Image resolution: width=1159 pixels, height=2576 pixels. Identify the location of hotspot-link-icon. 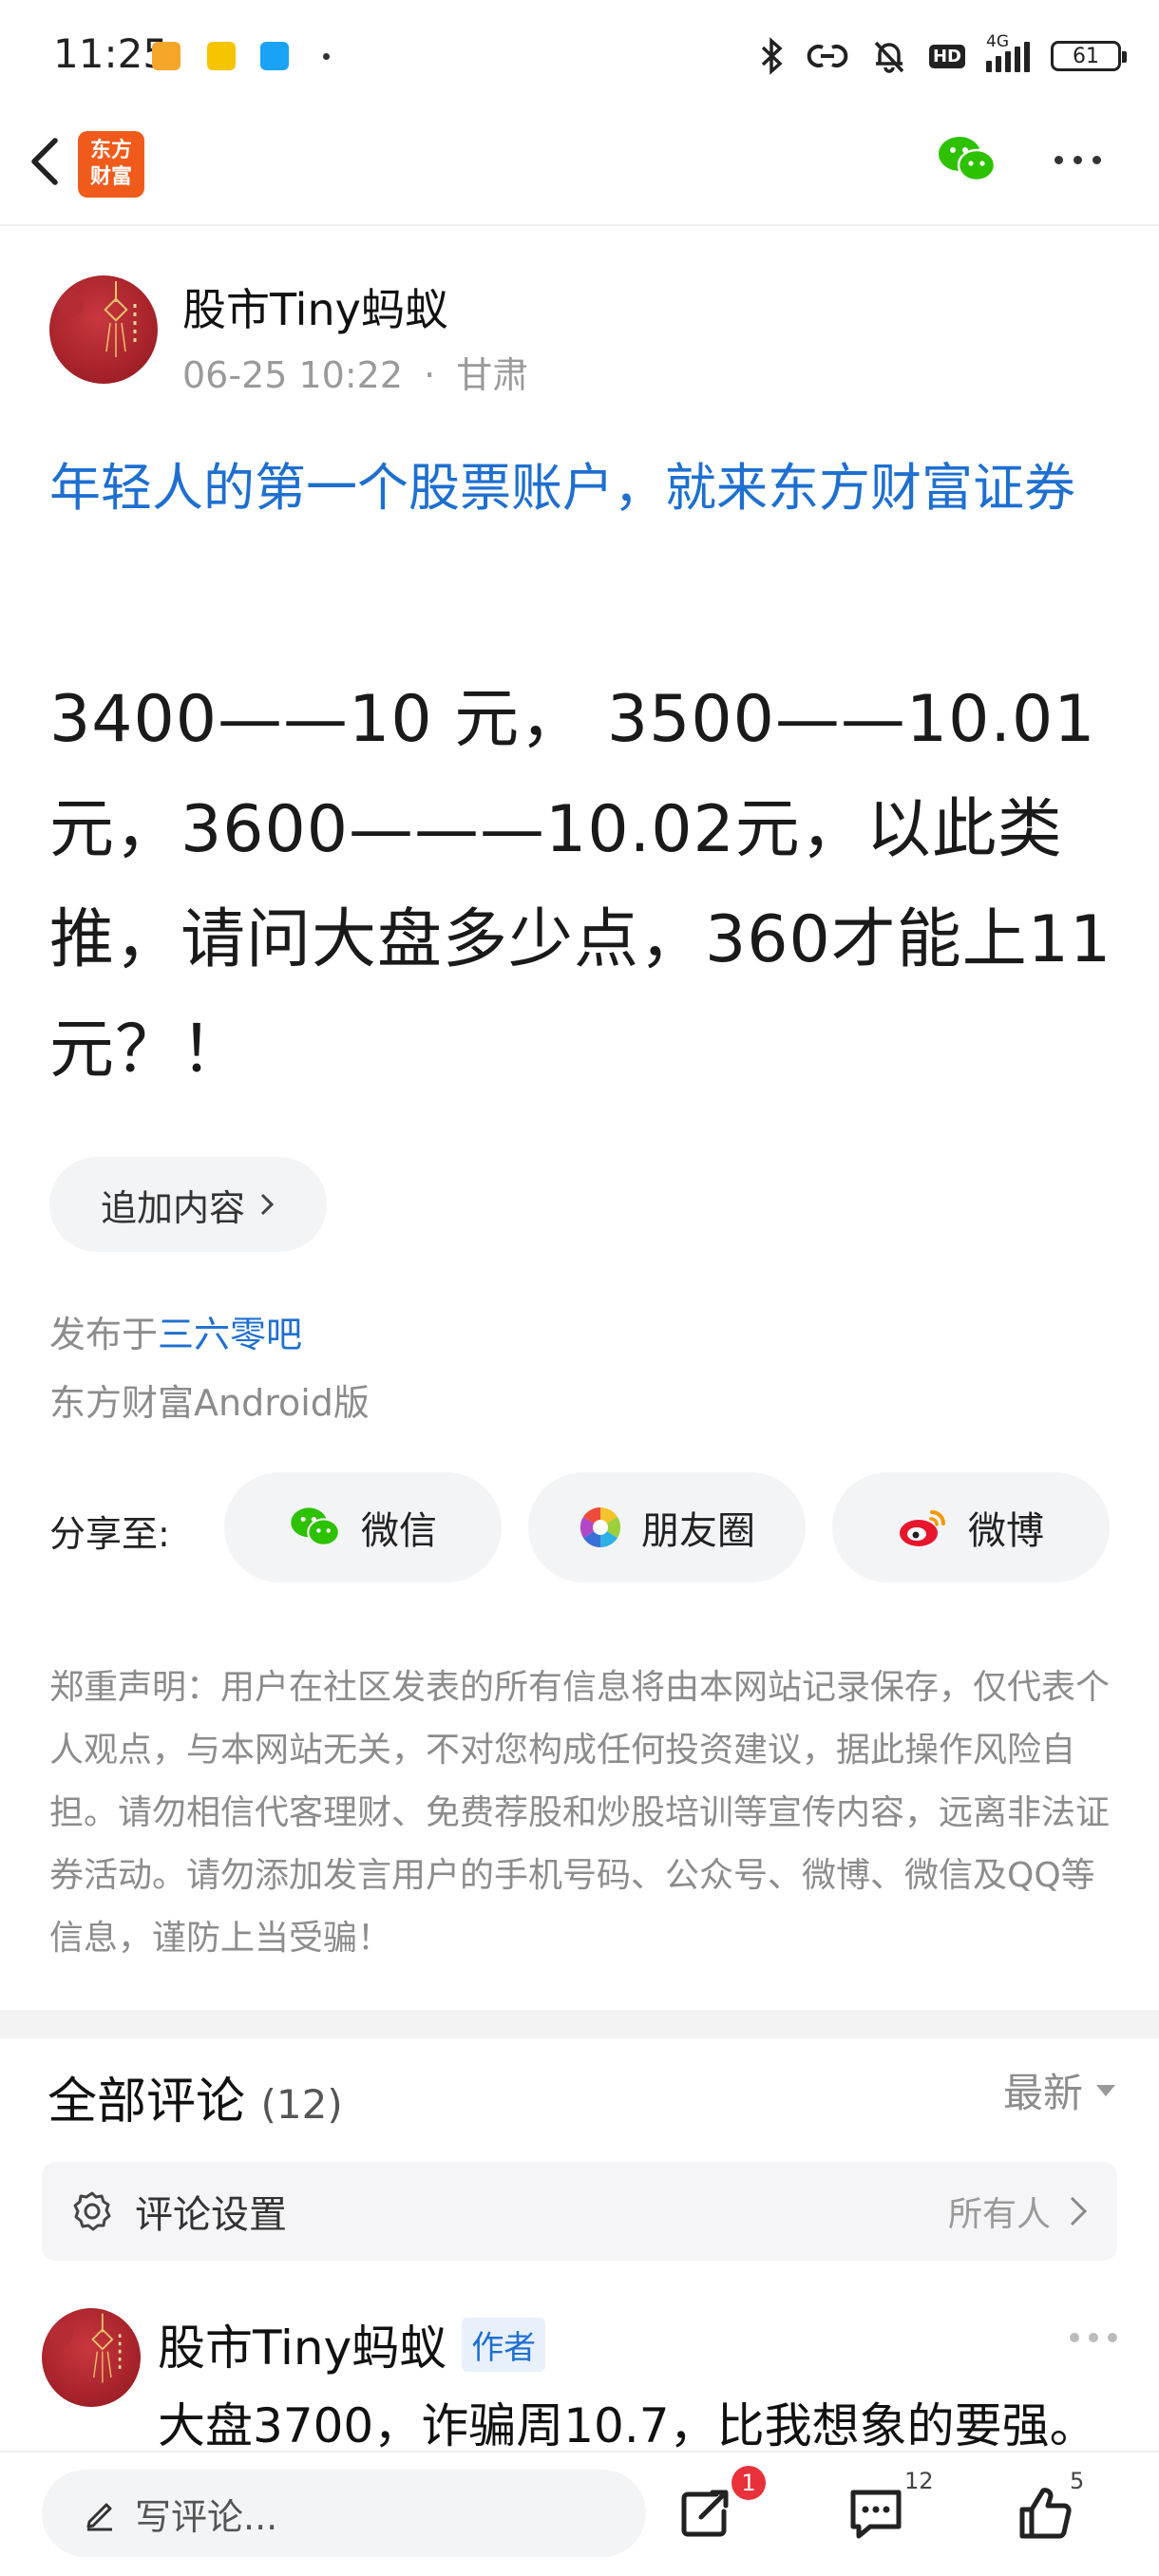
(827, 56).